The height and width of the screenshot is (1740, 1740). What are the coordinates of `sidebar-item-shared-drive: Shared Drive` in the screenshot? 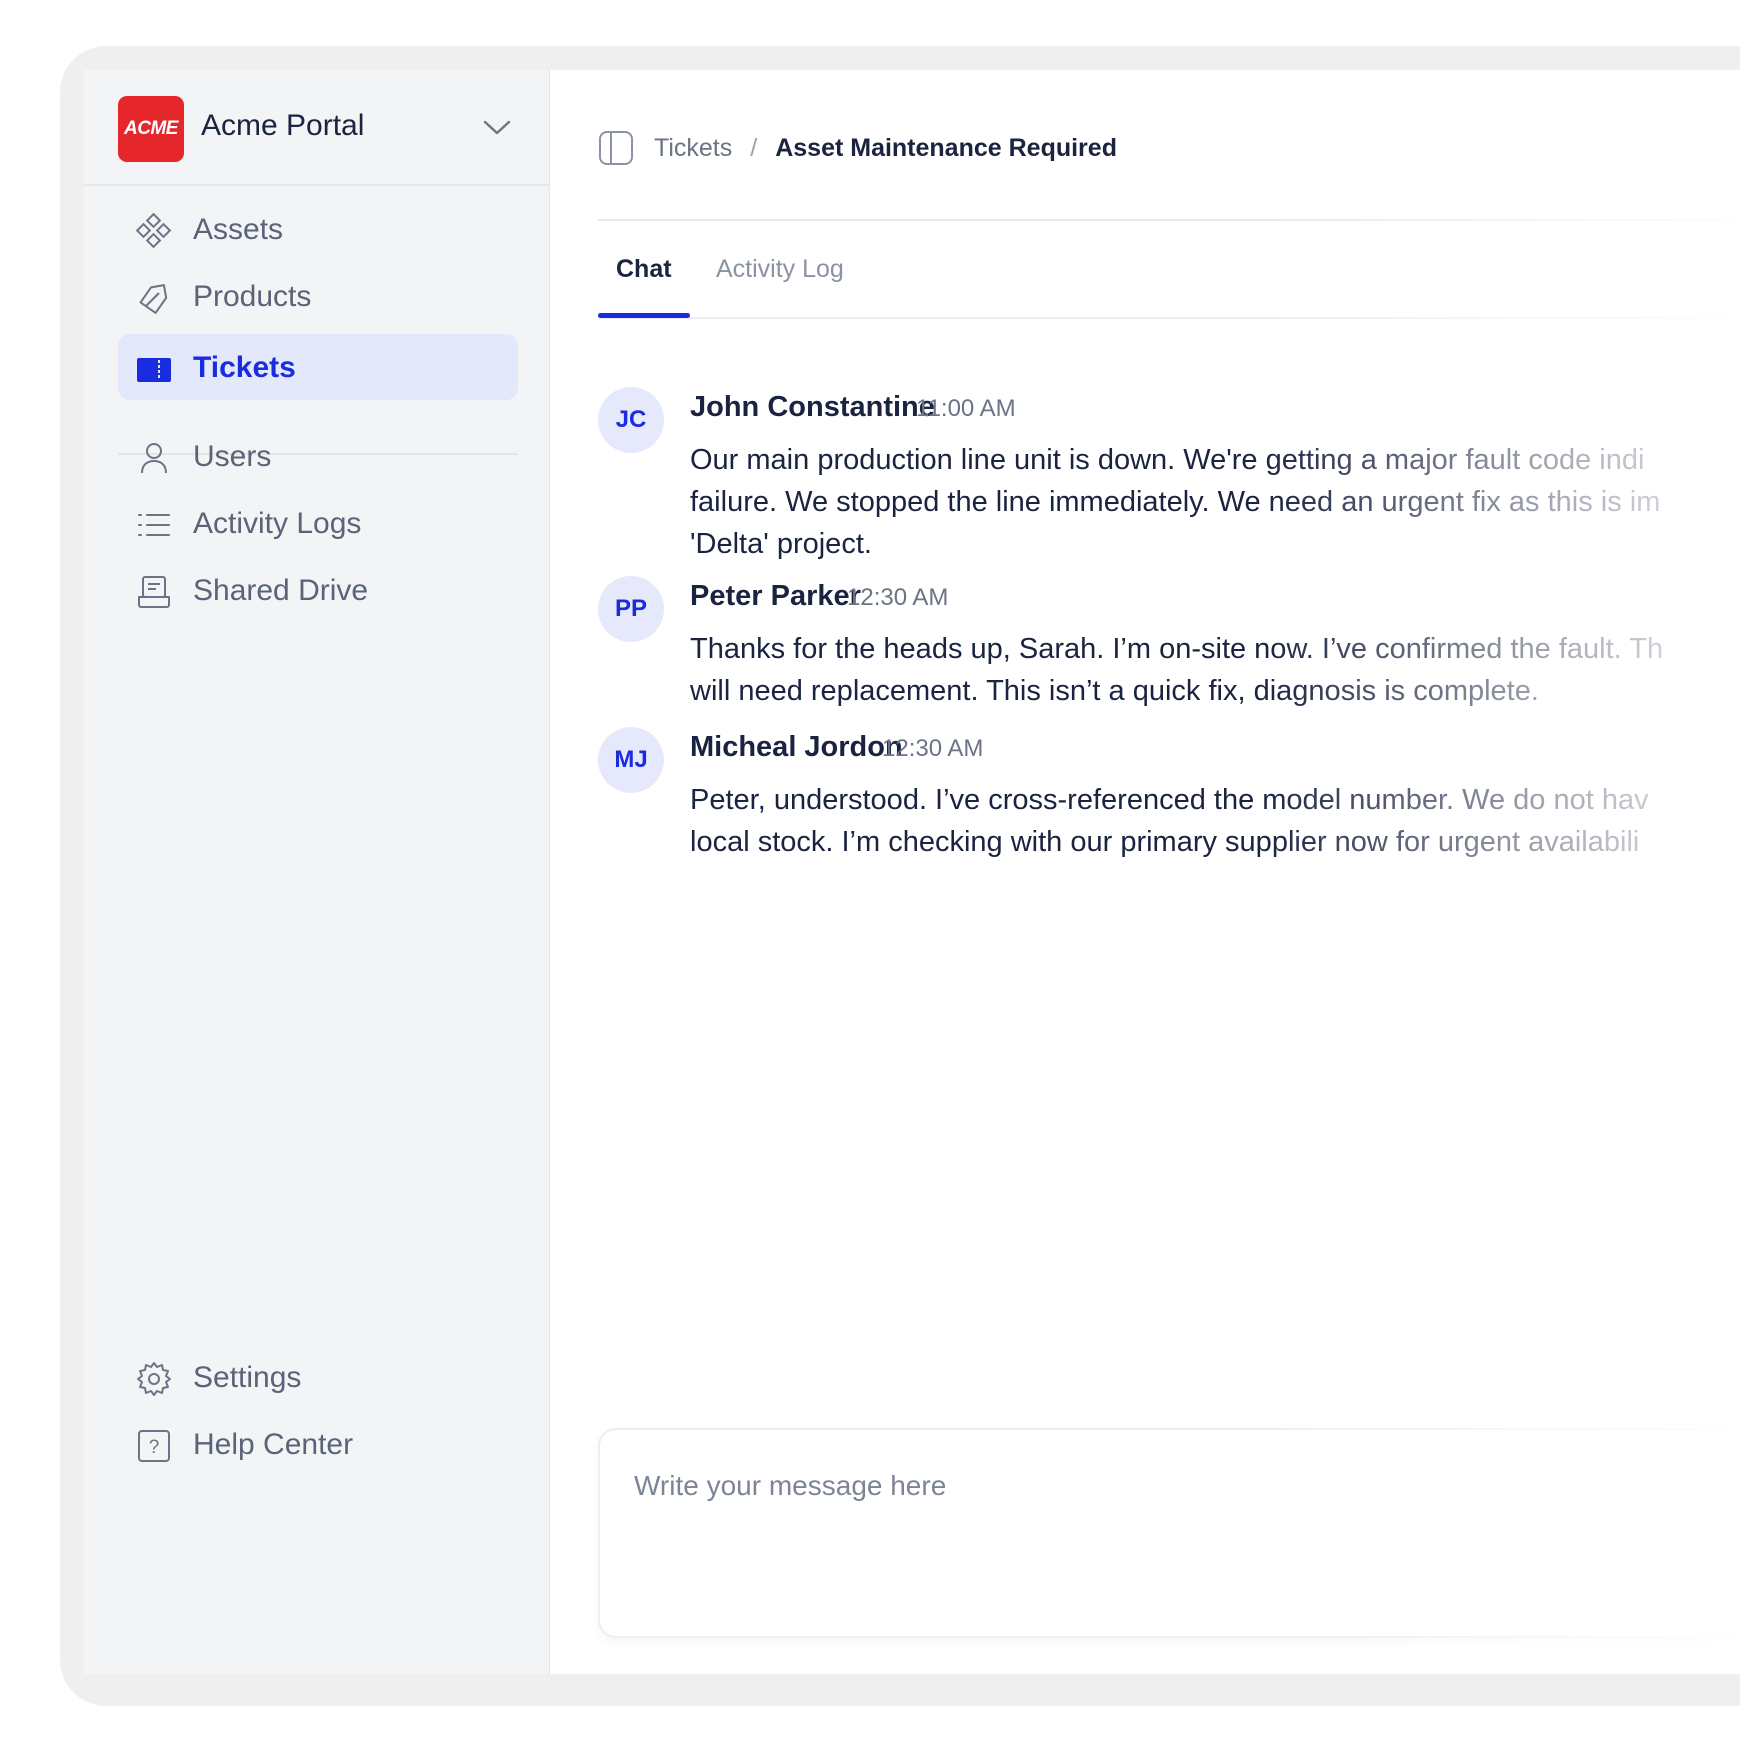 It's located at (318, 590).